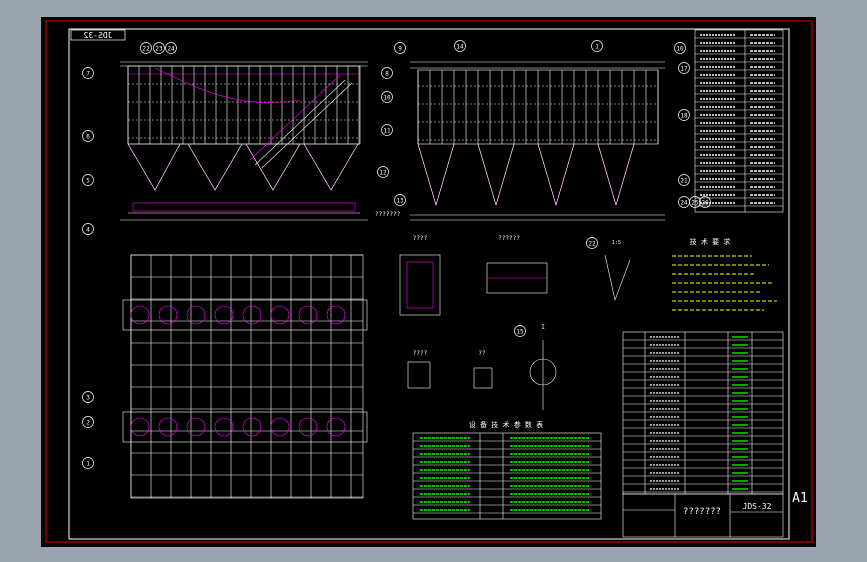  I want to click on svg-text: 21, so click(684, 181).